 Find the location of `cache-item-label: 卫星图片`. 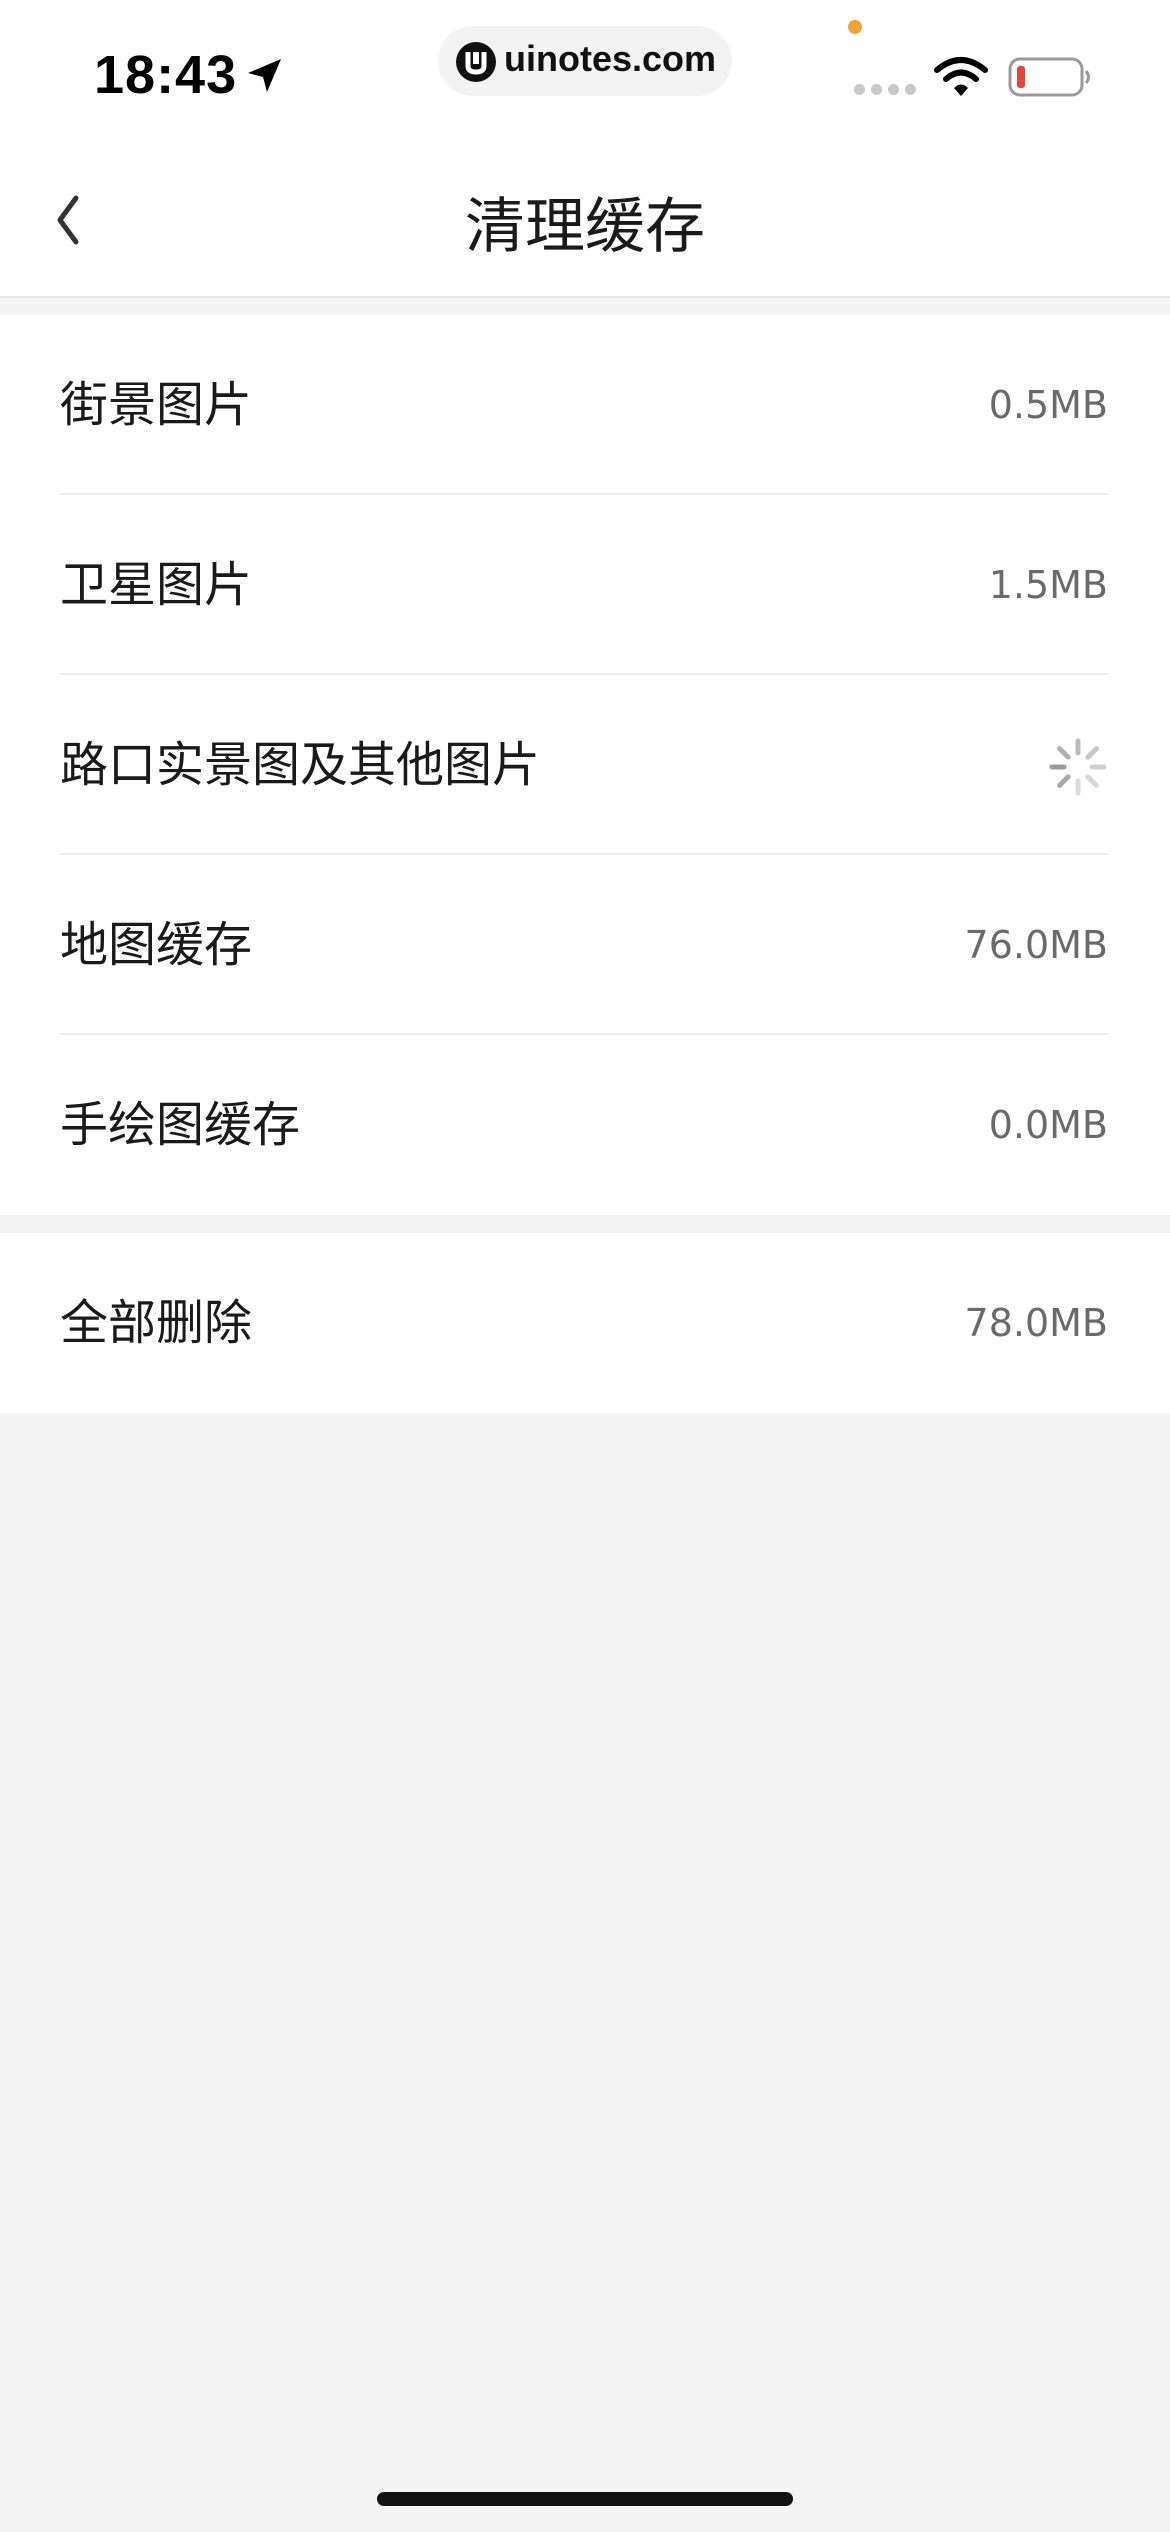

cache-item-label: 卫星图片 is located at coordinates (156, 585).